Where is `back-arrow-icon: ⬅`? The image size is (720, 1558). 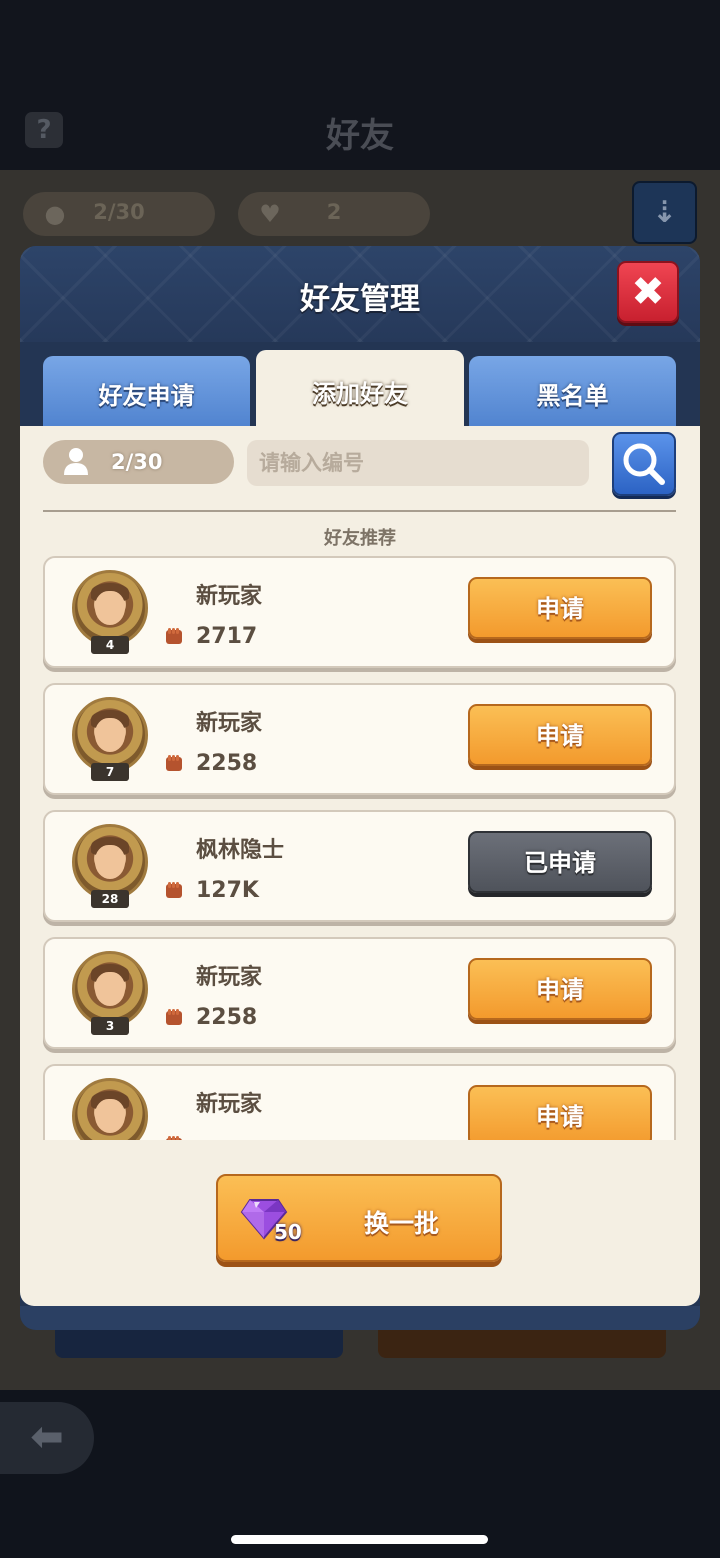 back-arrow-icon: ⬅ is located at coordinates (47, 1438).